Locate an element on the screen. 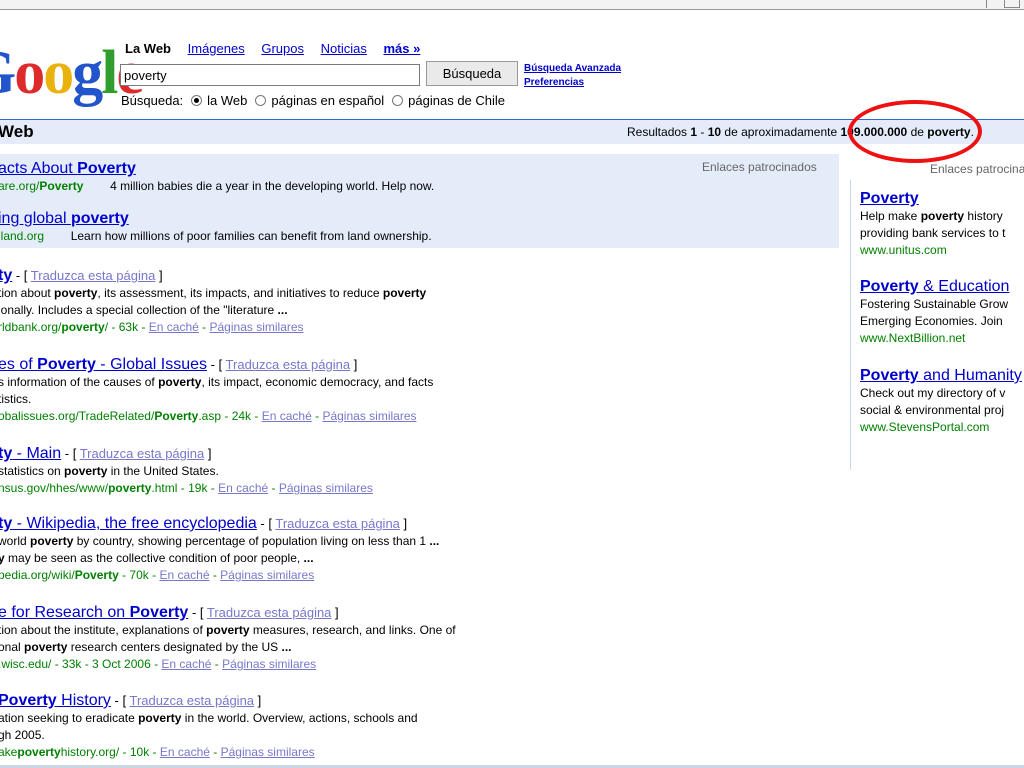 Image resolution: width=1024 pixels, height=768 pixels. sidebar-ad-title: Poverty & Education is located at coordinates (934, 286).